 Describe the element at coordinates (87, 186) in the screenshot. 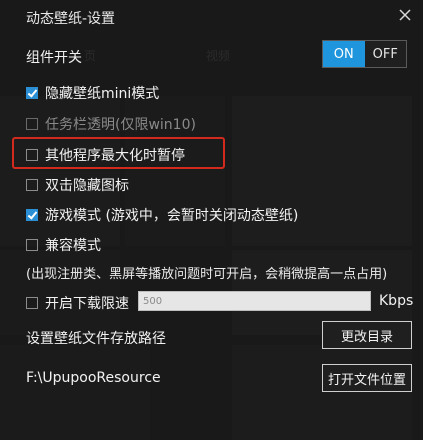

I see `option-label: 双击隐藏图标` at that location.